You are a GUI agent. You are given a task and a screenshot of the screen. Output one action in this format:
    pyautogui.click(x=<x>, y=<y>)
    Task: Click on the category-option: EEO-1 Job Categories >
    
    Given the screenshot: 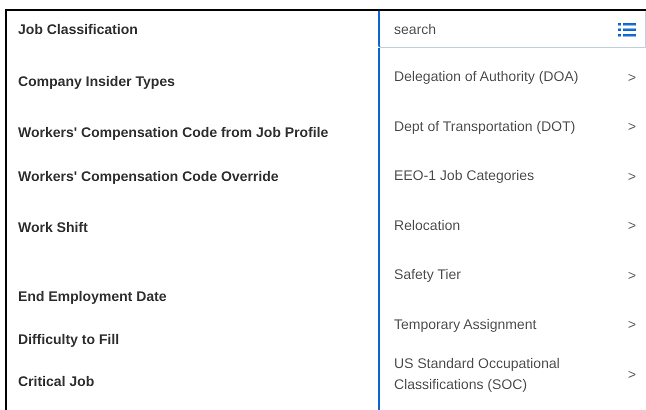 What is the action you would take?
    pyautogui.click(x=513, y=175)
    